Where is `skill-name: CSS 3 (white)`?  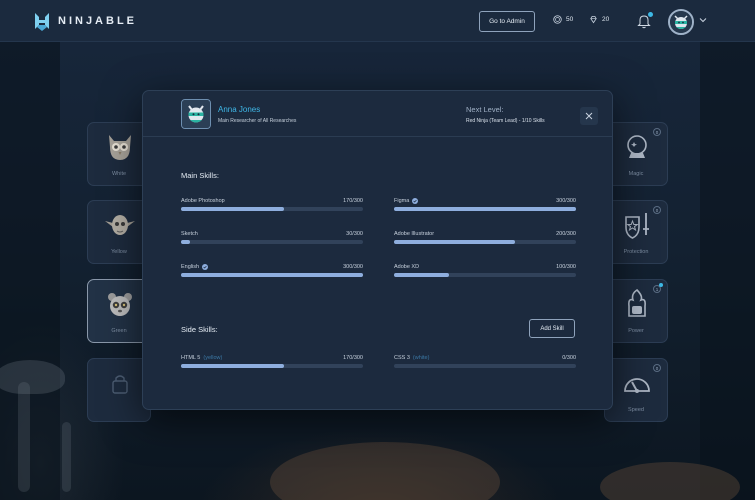
skill-name: CSS 3 (white) is located at coordinates (411, 358).